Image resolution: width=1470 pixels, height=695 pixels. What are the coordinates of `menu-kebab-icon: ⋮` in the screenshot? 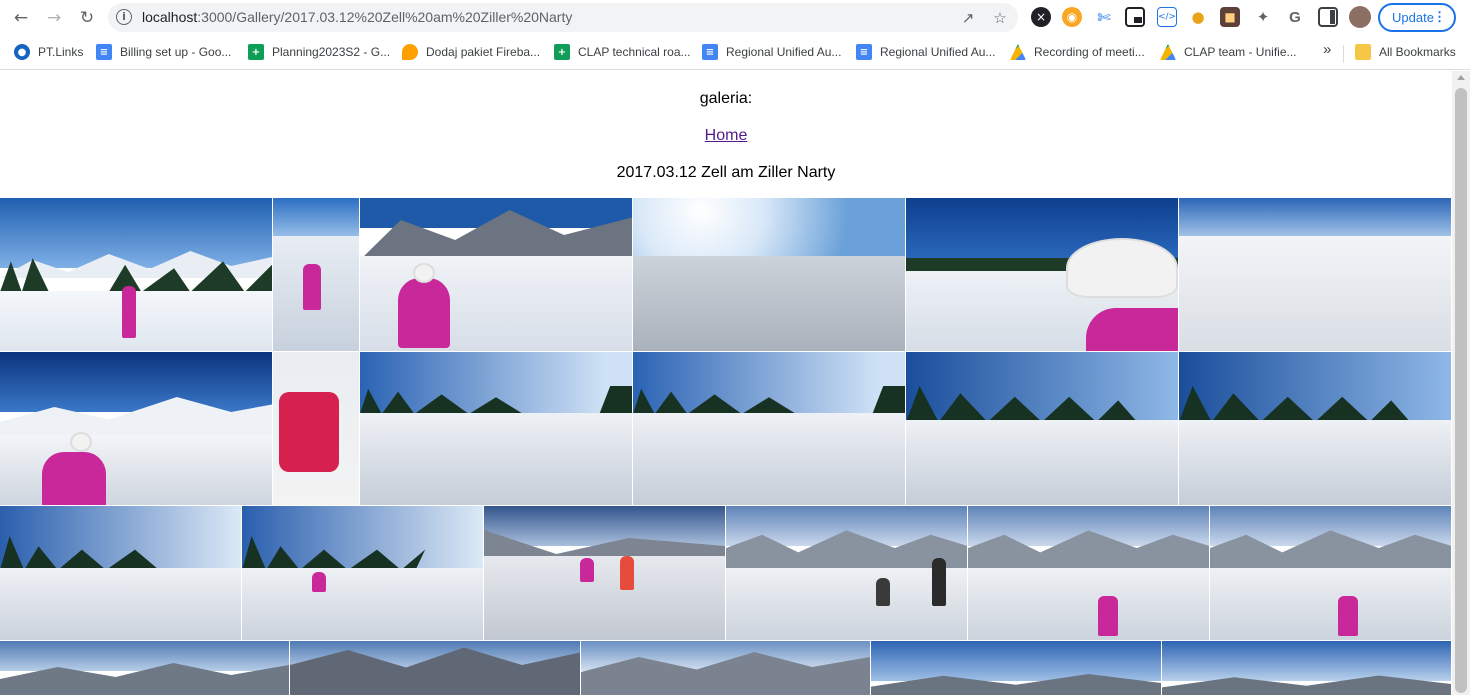 It's located at (1439, 17).